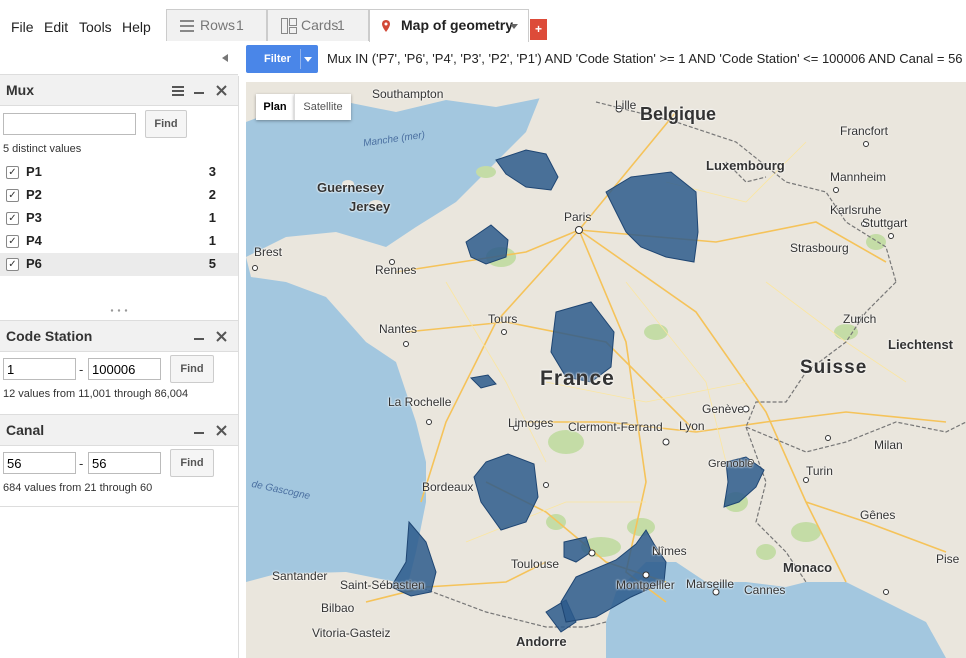 The width and height of the screenshot is (966, 658). What do you see at coordinates (282, 59) in the screenshot?
I see `filter-button: Filter` at bounding box center [282, 59].